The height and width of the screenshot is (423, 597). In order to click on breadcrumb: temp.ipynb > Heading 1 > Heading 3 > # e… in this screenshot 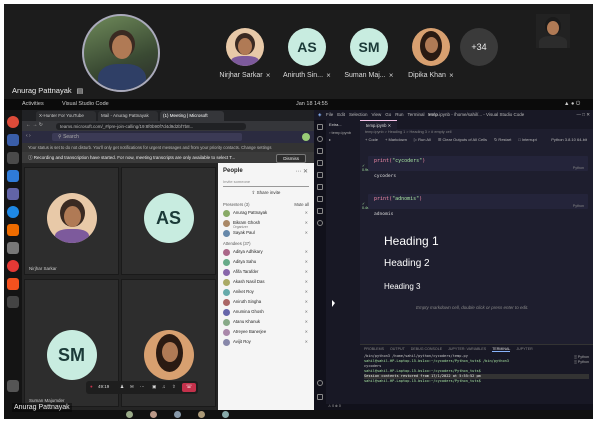, I will do `click(476, 132)`.